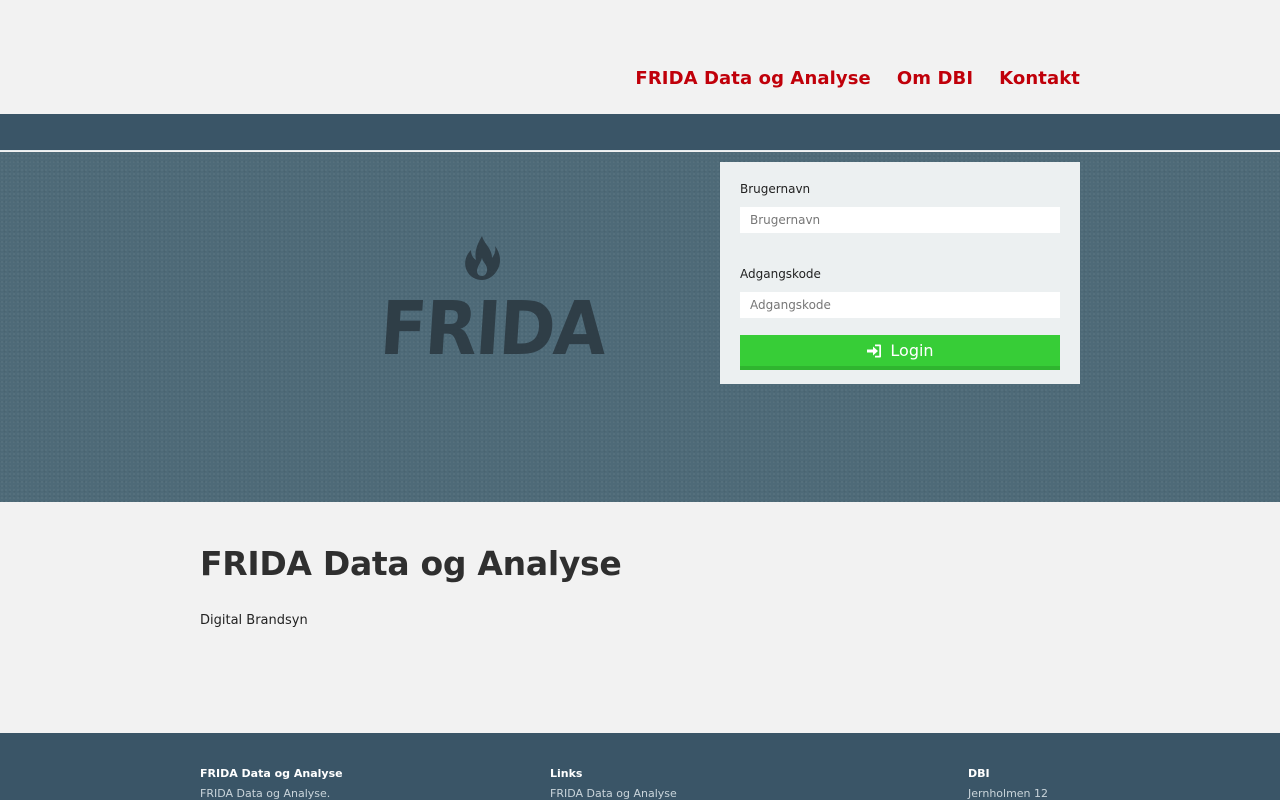 This screenshot has width=1280, height=800. What do you see at coordinates (271, 773) in the screenshot?
I see `footer-heading-frida: FRIDA Data og Analyse` at bounding box center [271, 773].